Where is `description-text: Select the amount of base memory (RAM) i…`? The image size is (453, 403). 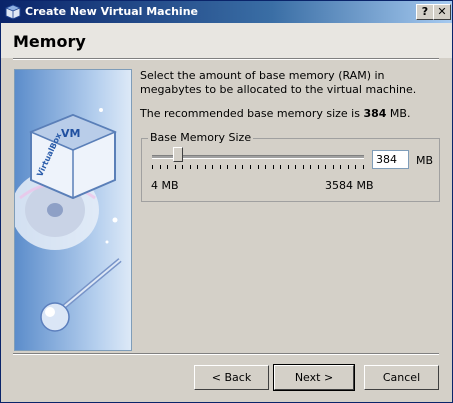
description-text: Select the amount of base memory (RAM) i… is located at coordinates (278, 82).